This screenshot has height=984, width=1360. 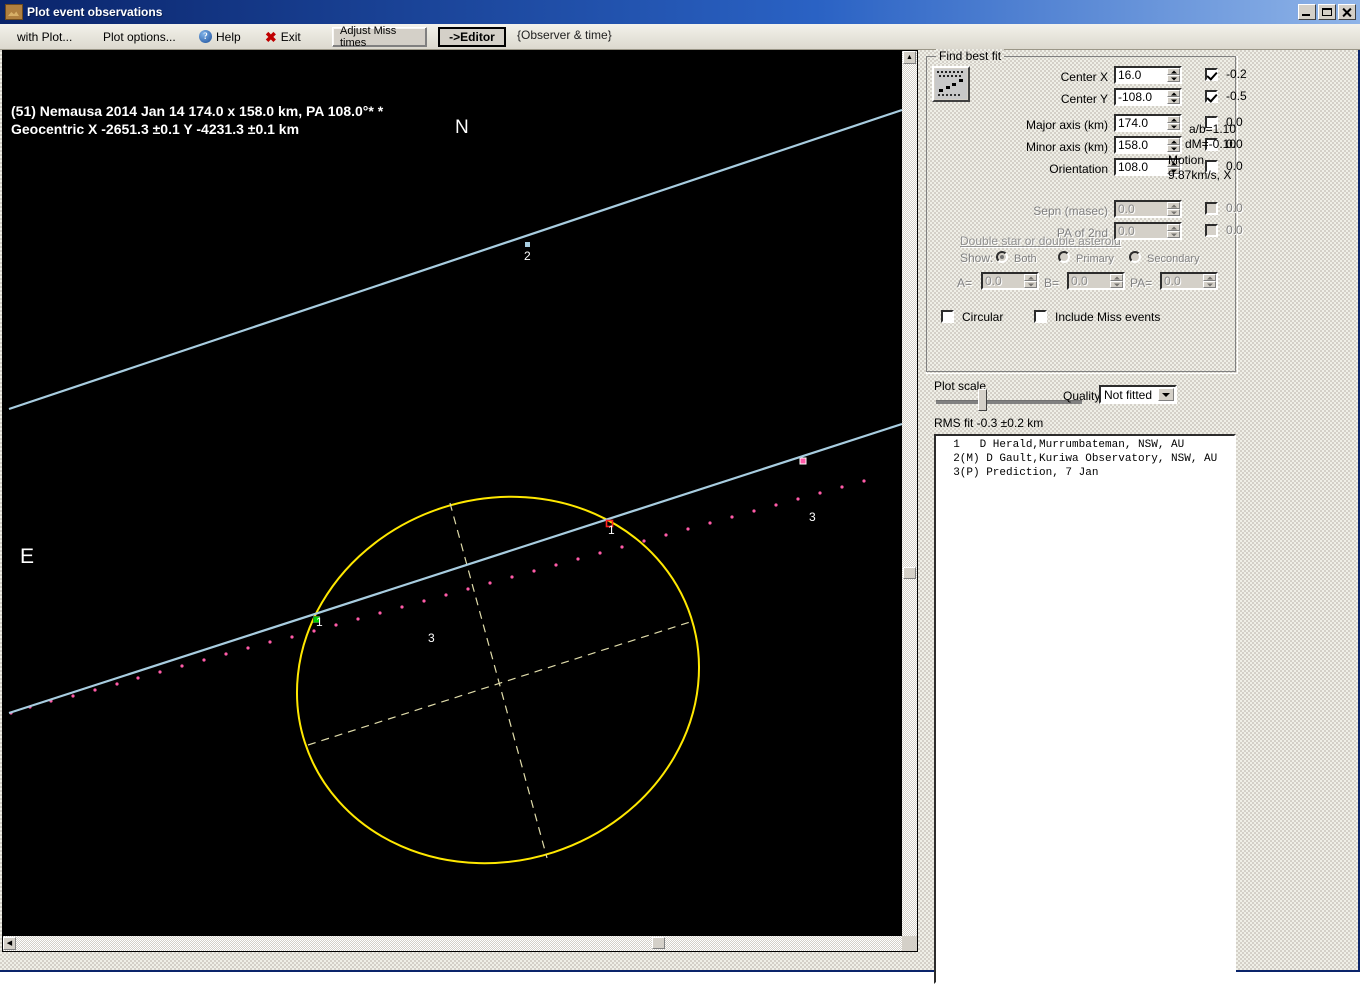 What do you see at coordinates (290, 36) in the screenshot?
I see `menu-item-exit-label: Exit` at bounding box center [290, 36].